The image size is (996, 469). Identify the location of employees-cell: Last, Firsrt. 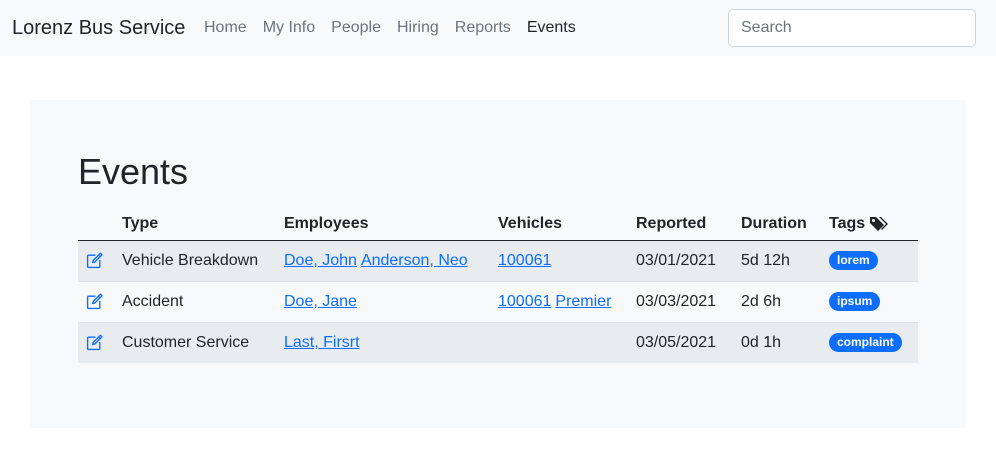
(391, 342).